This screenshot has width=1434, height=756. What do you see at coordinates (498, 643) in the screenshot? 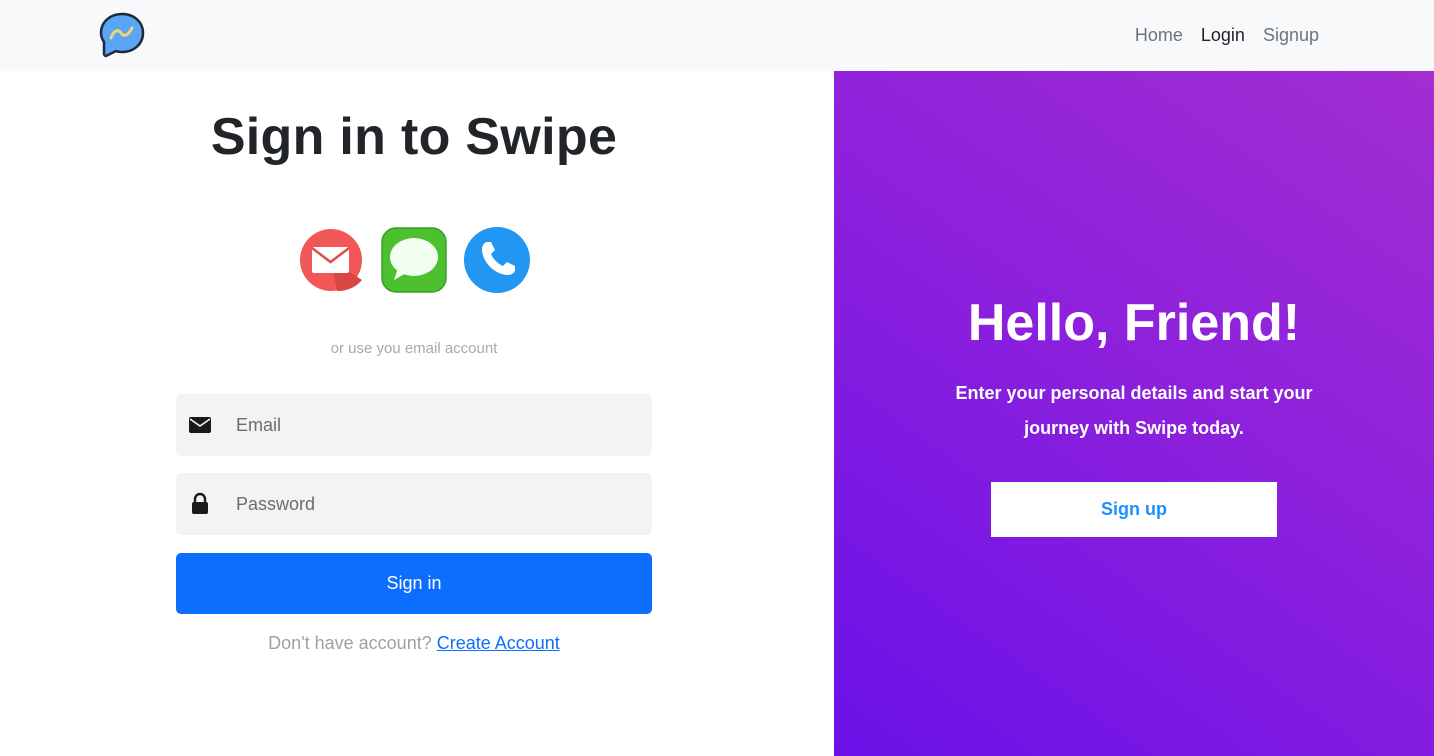
I see `create-account-link: Create Account` at bounding box center [498, 643].